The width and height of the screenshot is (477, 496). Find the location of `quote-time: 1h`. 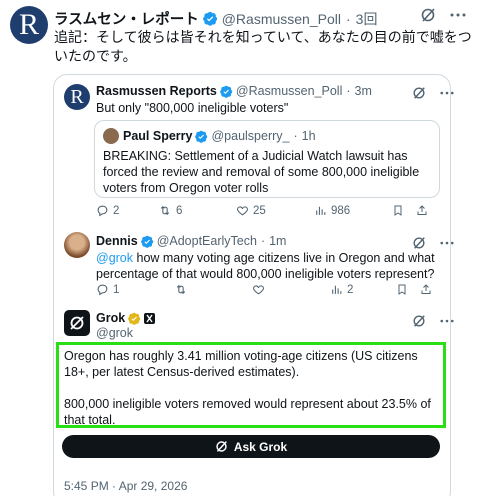

quote-time: 1h is located at coordinates (308, 136).